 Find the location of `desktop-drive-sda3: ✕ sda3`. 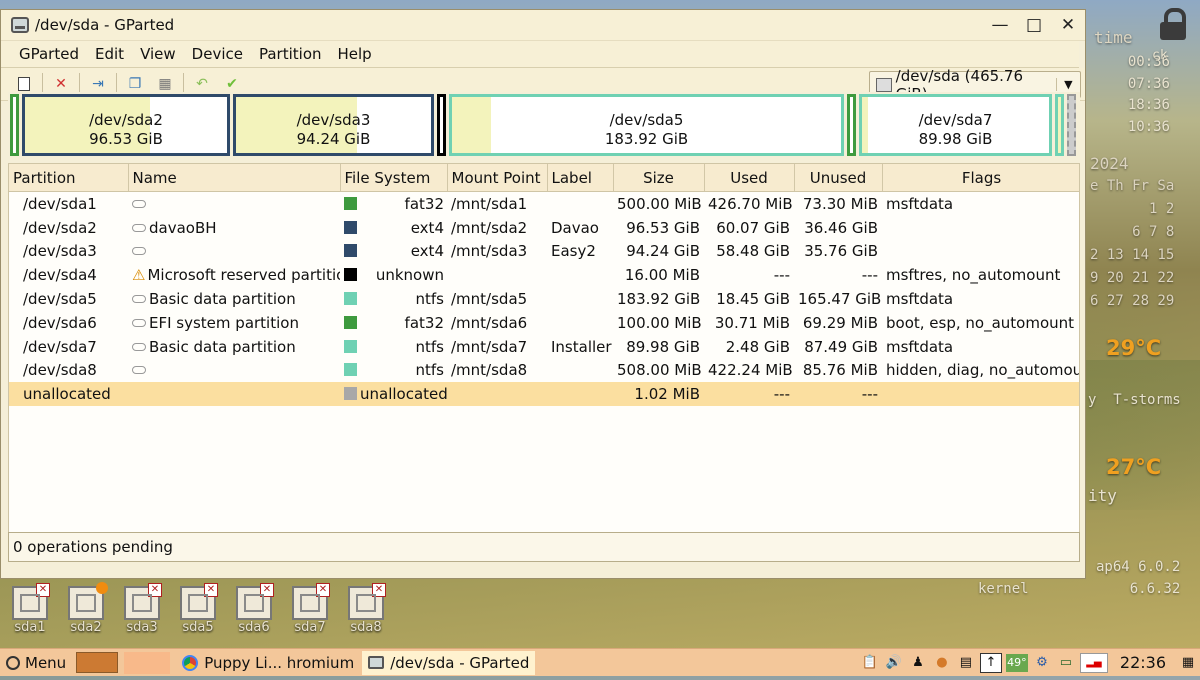

desktop-drive-sda3: ✕ sda3 is located at coordinates (142, 609).